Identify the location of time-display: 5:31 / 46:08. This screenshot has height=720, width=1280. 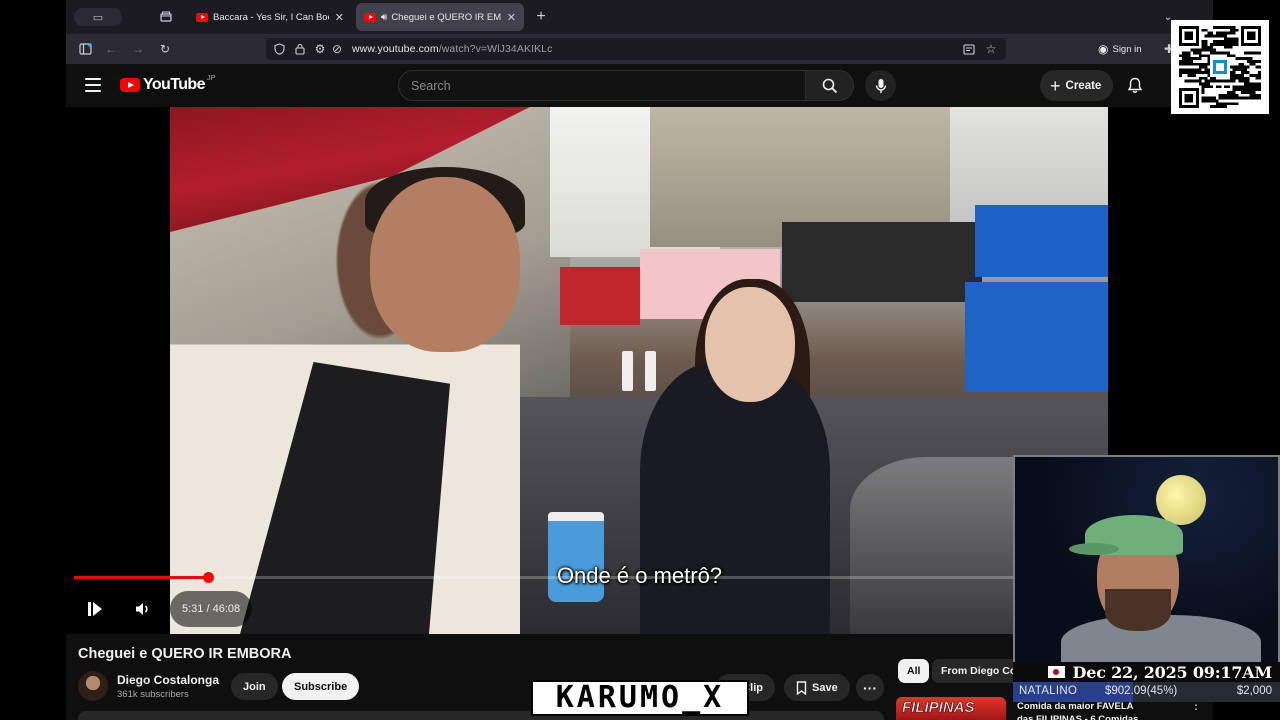
(211, 609).